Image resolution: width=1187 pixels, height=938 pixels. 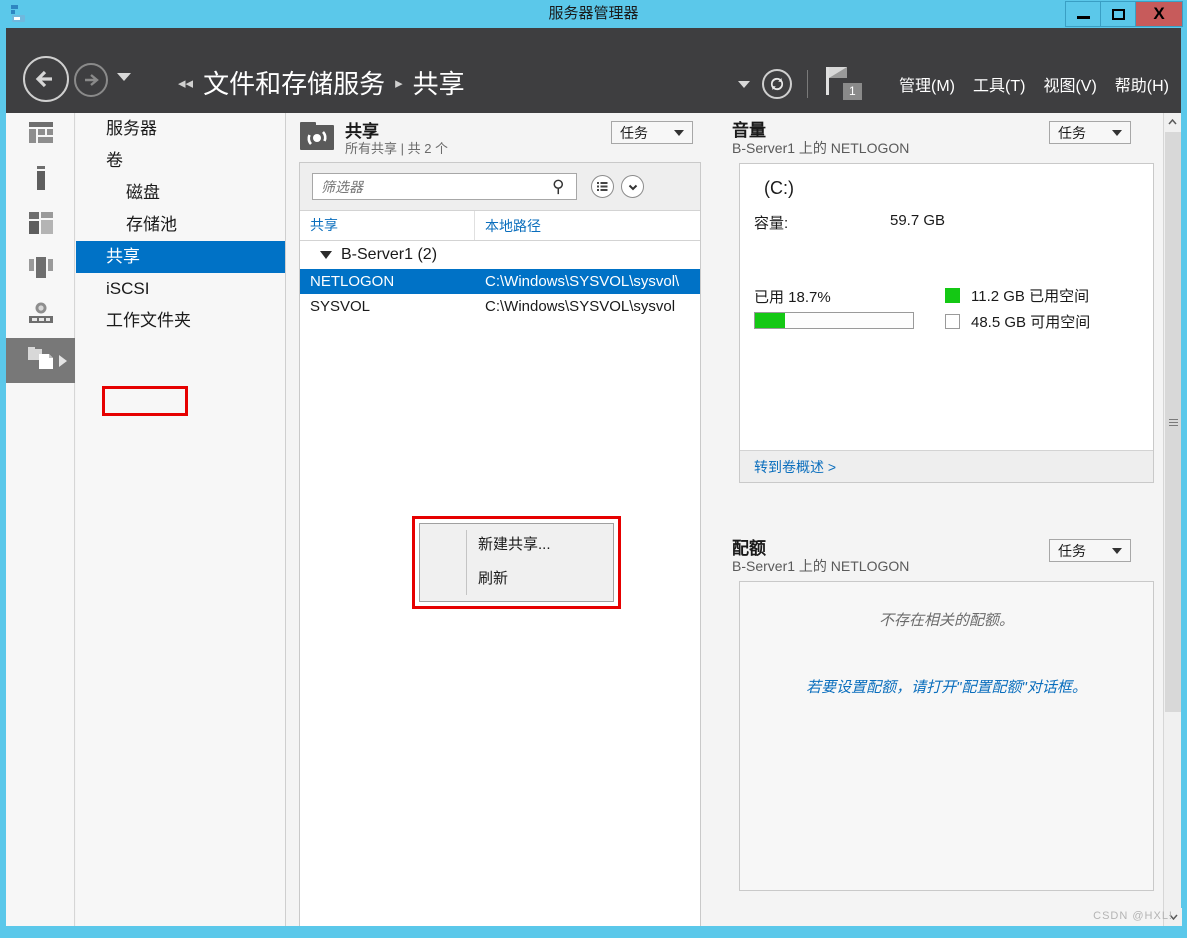 What do you see at coordinates (180, 193) in the screenshot?
I see `tree-item-disks: 磁盘` at bounding box center [180, 193].